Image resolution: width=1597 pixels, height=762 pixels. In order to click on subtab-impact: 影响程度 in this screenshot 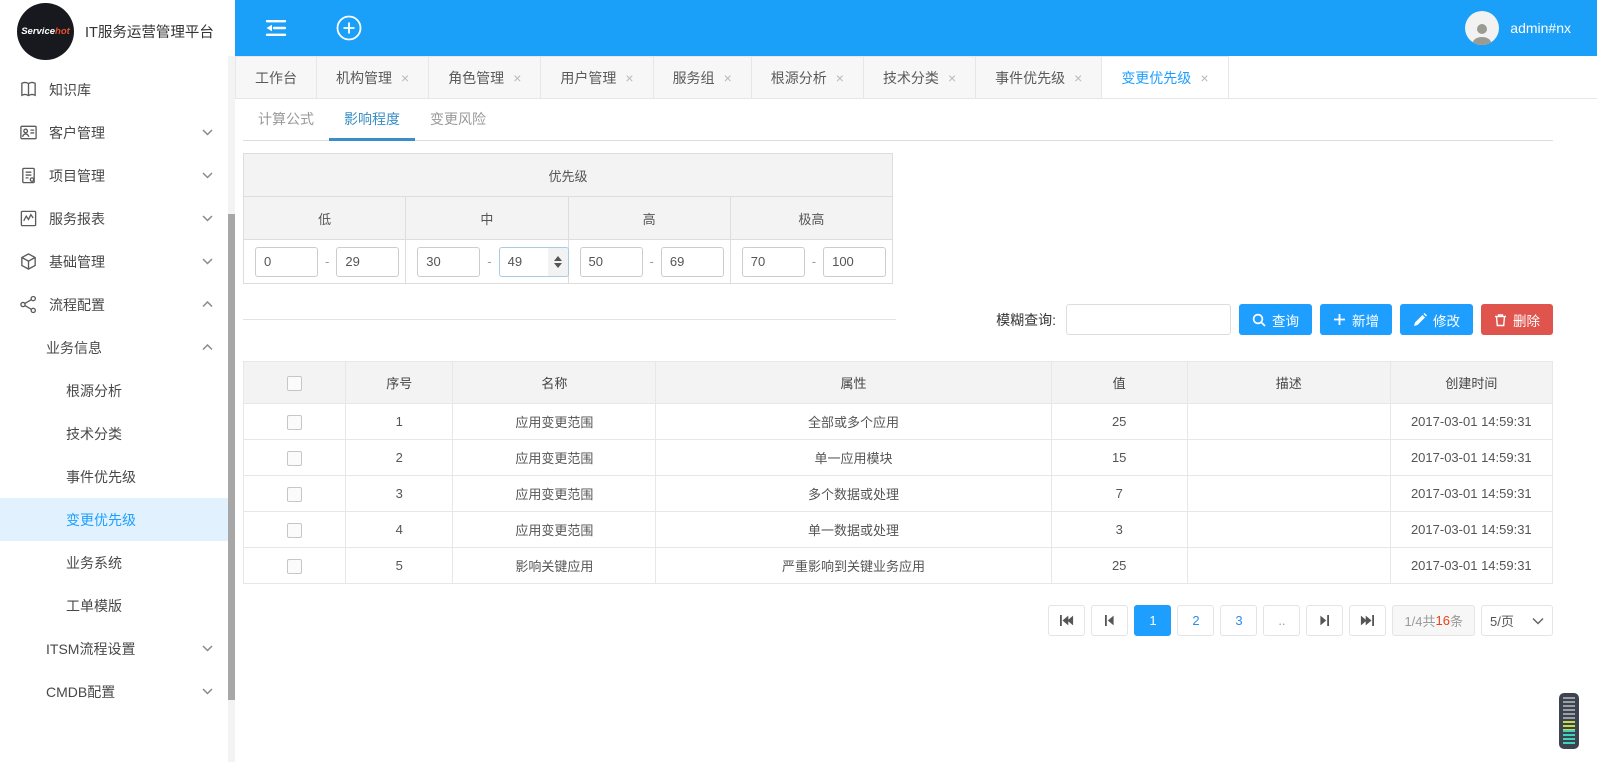, I will do `click(372, 120)`.